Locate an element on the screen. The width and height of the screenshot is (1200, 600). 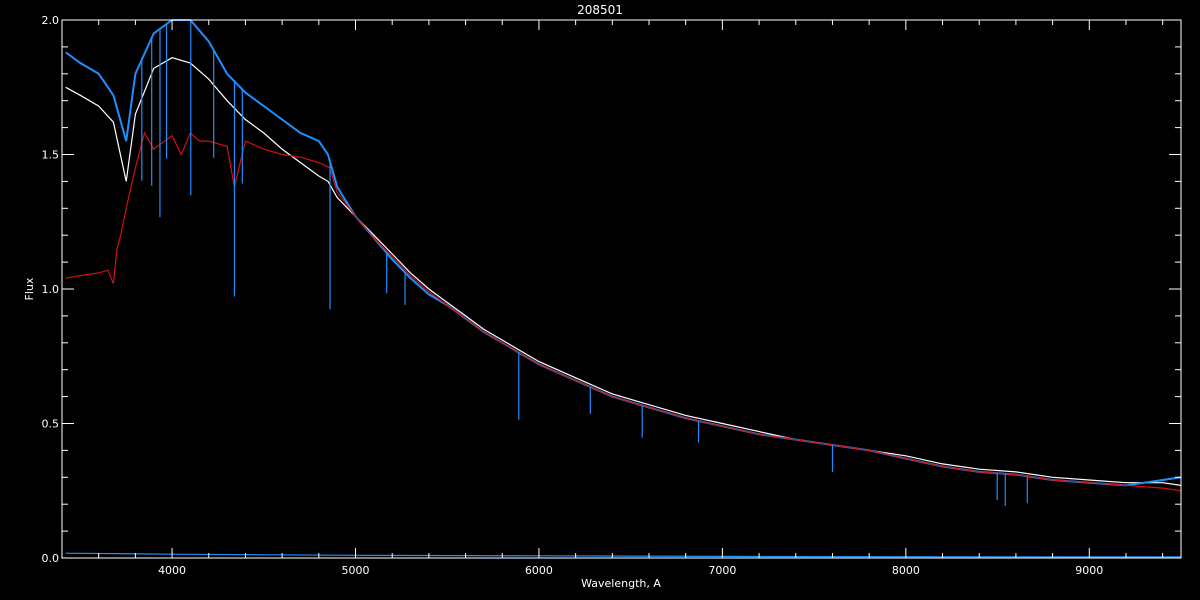
x-tick-label: 5000 is located at coordinates (356, 570).